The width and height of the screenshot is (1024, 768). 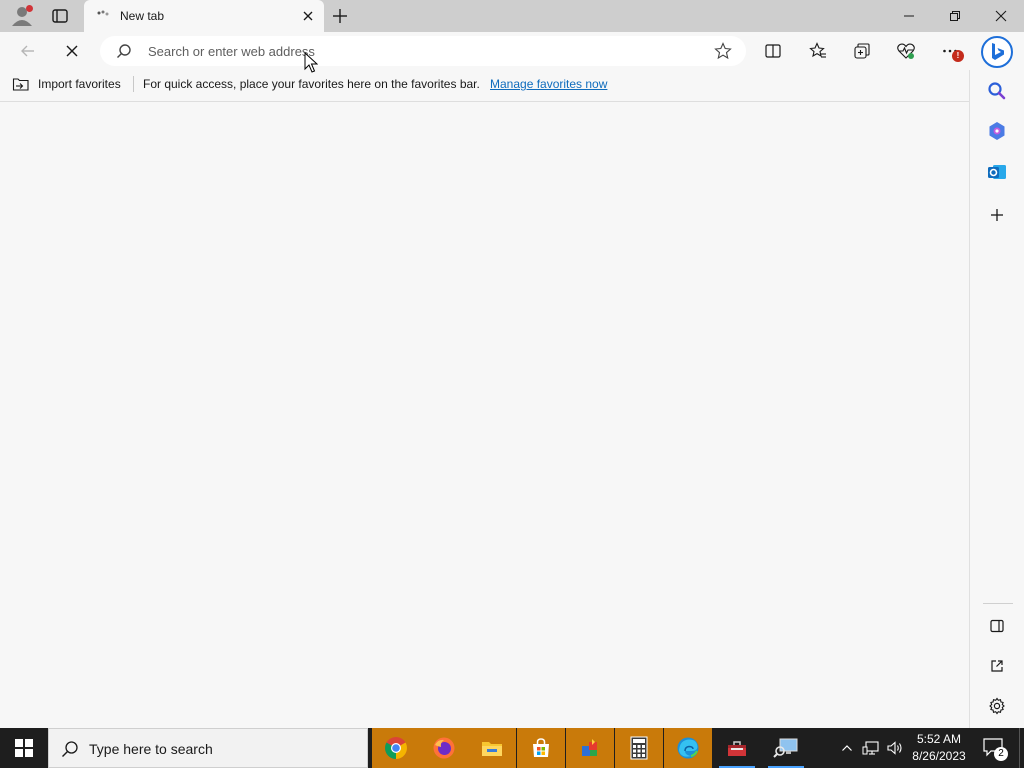 I want to click on new-tab-button, so click(x=340, y=16).